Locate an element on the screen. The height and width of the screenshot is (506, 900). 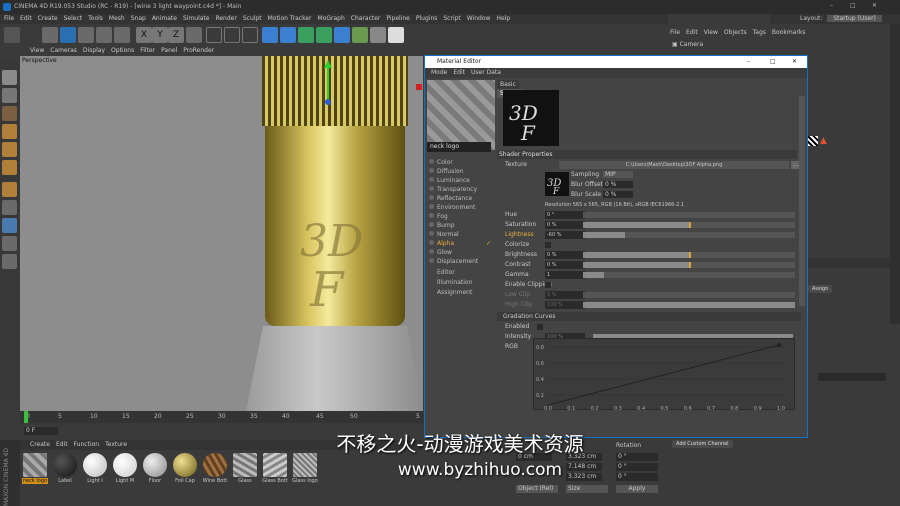
channel-diffusion: Diffusion is located at coordinates (462, 171).